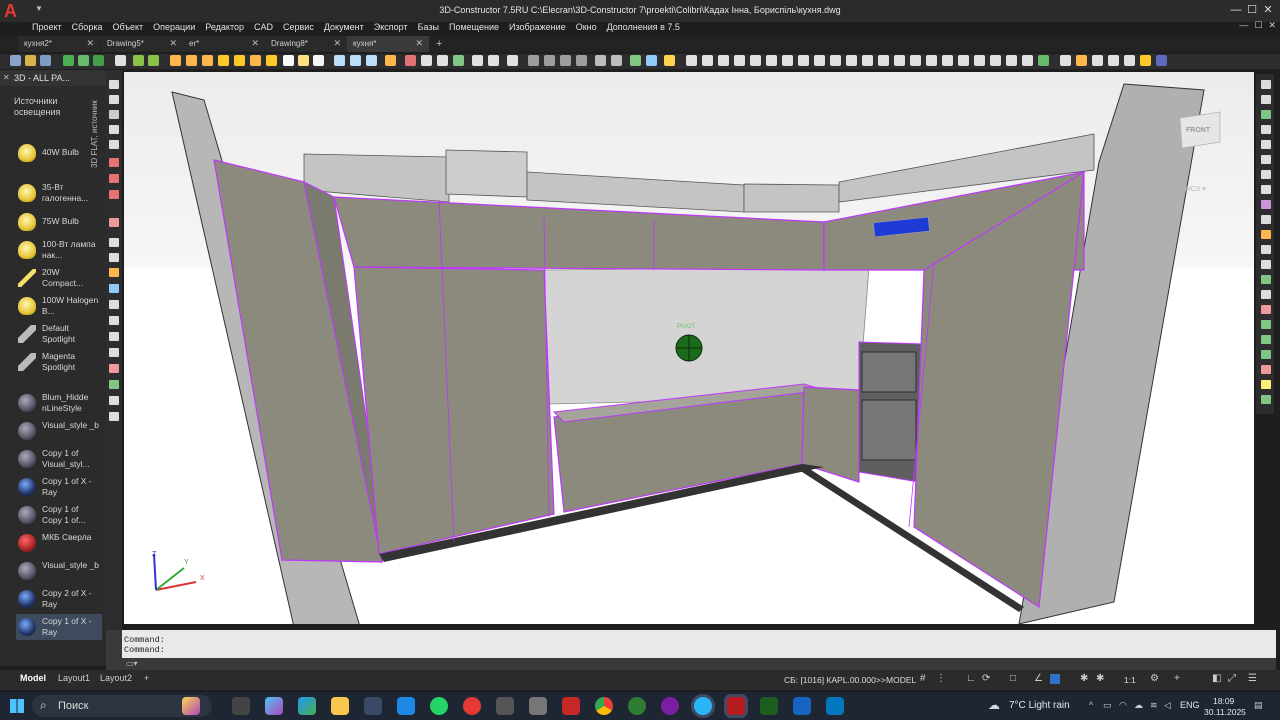  Describe the element at coordinates (298, 27) in the screenshot. I see `menu-service: Сервис` at that location.